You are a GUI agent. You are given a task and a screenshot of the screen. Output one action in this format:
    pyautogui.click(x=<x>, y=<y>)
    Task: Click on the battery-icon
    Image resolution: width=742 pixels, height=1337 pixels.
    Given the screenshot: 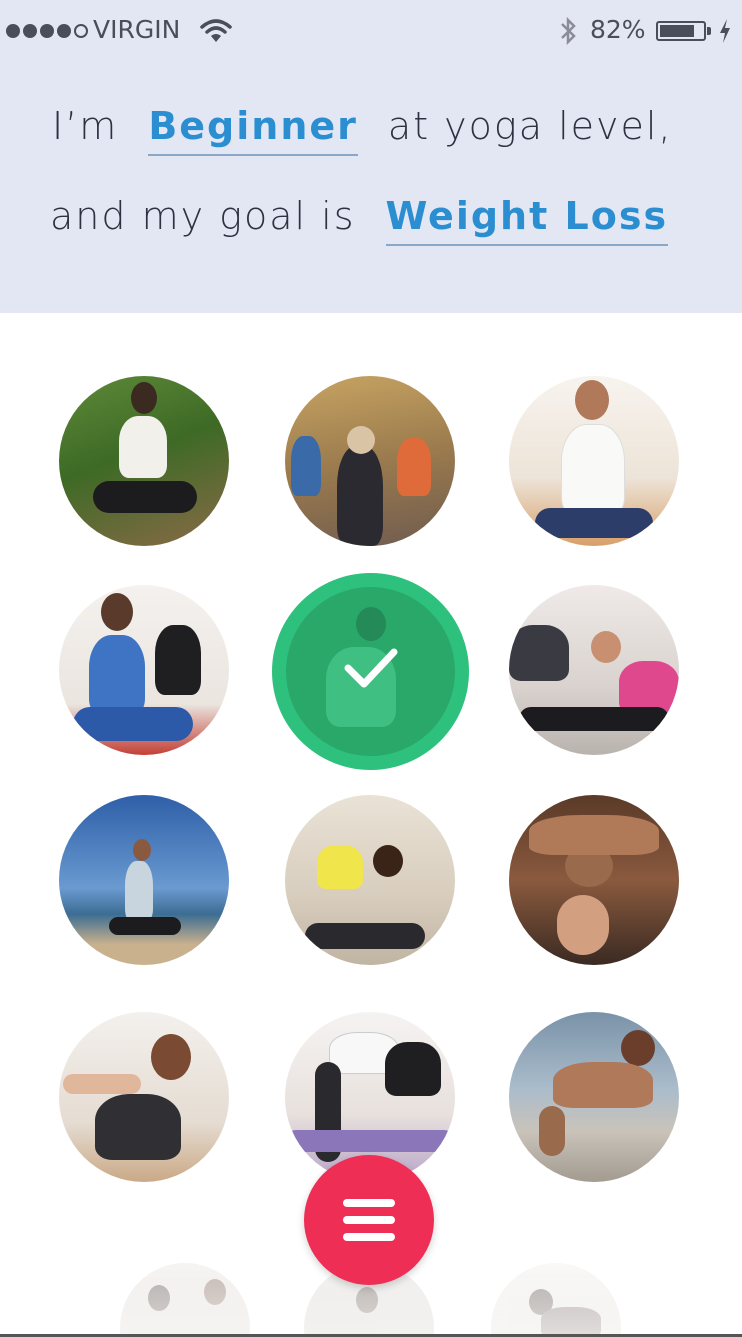 What is the action you would take?
    pyautogui.click(x=681, y=31)
    